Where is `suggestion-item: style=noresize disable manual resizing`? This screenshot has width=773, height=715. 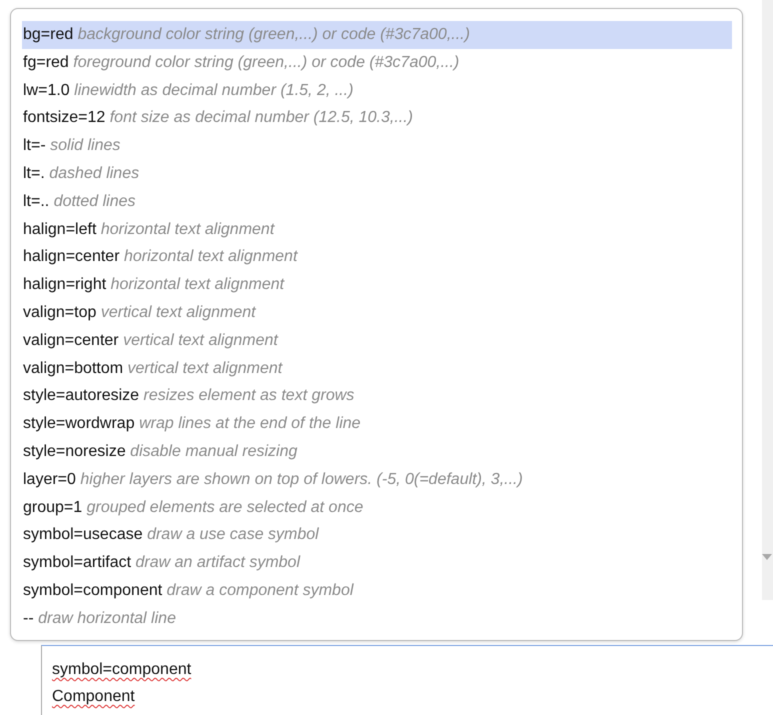 suggestion-item: style=noresize disable manual resizing is located at coordinates (377, 452).